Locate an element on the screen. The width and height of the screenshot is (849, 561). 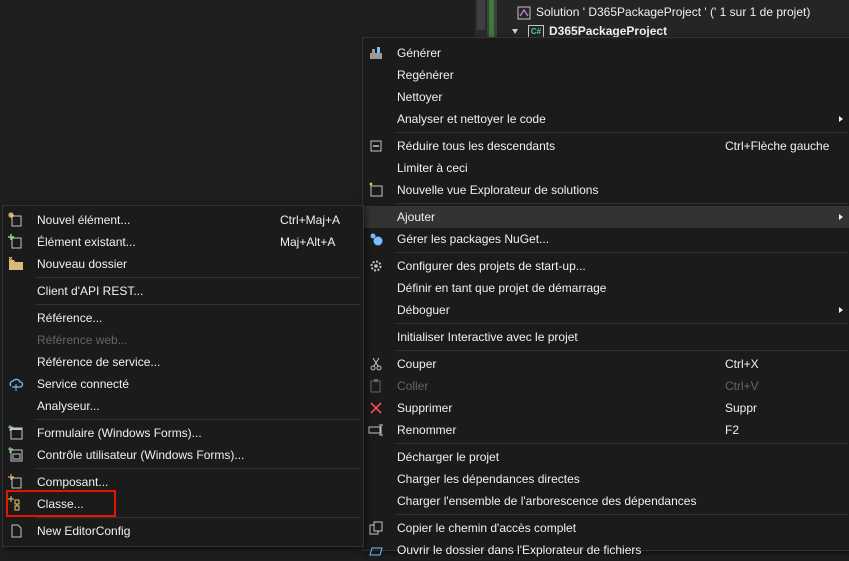
rename-icon is located at coordinates (375, 430).